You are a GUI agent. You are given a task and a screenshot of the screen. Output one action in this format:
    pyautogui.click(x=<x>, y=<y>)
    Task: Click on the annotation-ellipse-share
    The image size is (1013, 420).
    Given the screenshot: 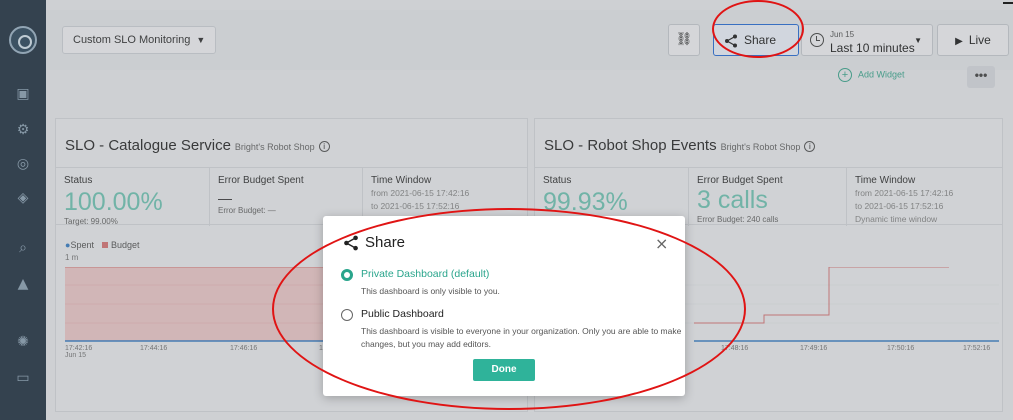 What is the action you would take?
    pyautogui.click(x=758, y=29)
    